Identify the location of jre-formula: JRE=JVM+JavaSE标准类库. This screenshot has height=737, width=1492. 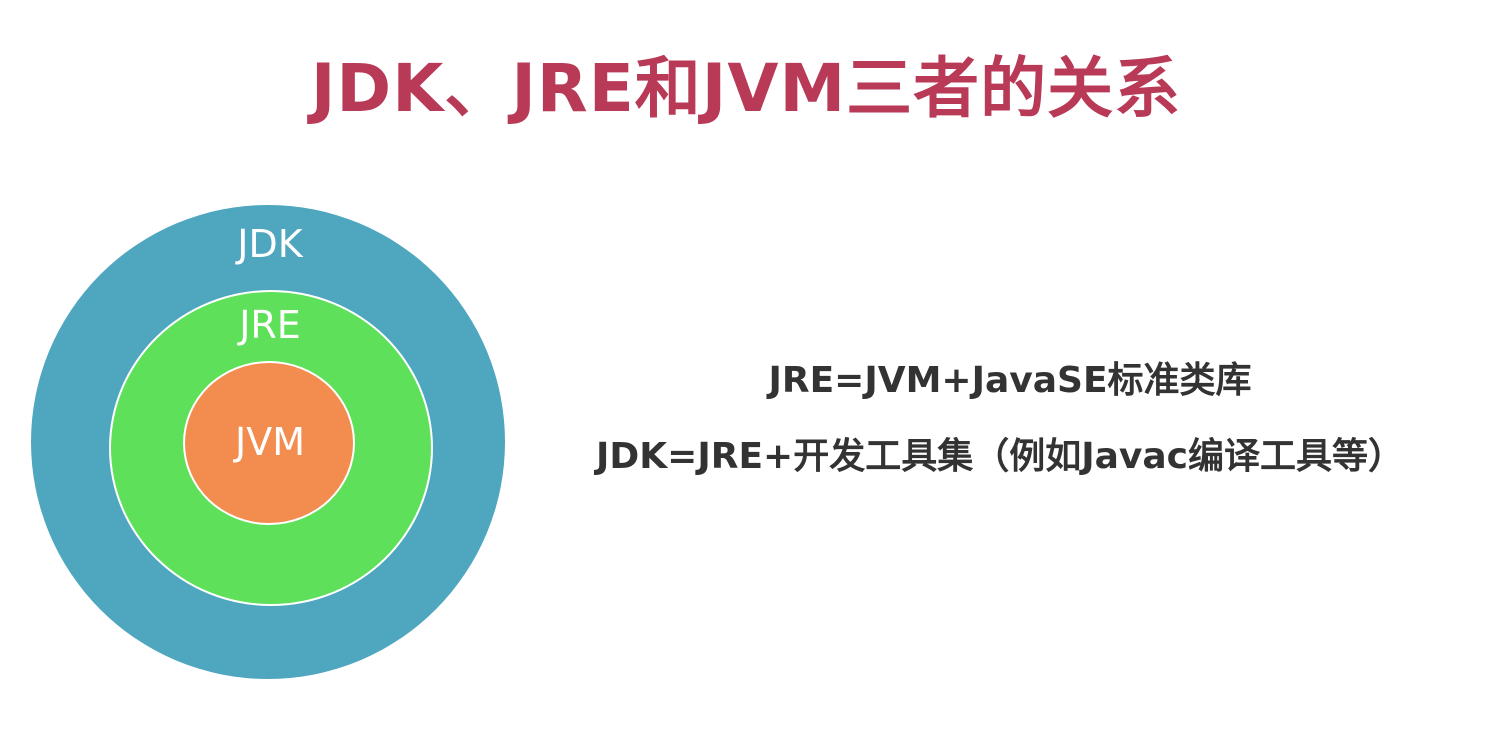
(1010, 380).